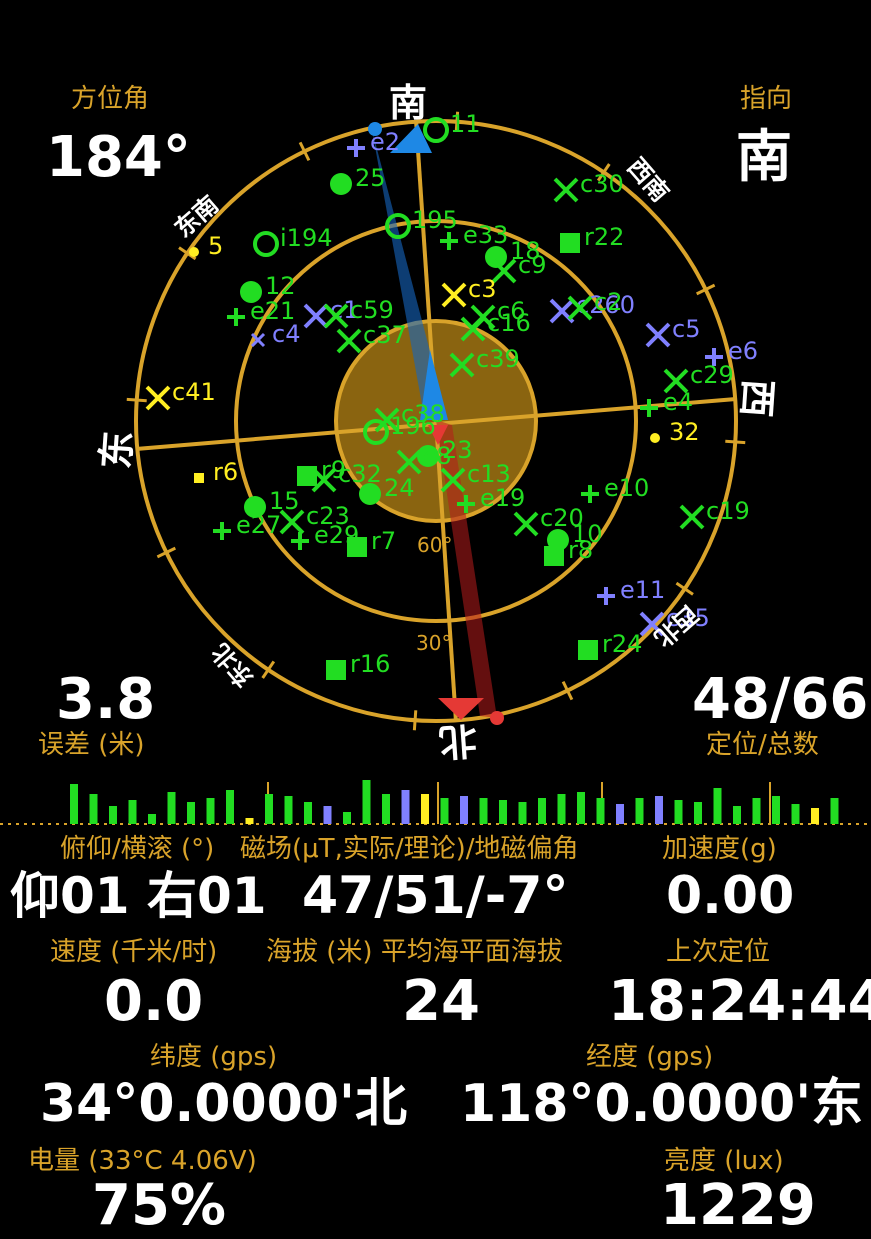  Describe the element at coordinates (109, 99) in the screenshot. I see `azimuth-label: 方位角` at that location.